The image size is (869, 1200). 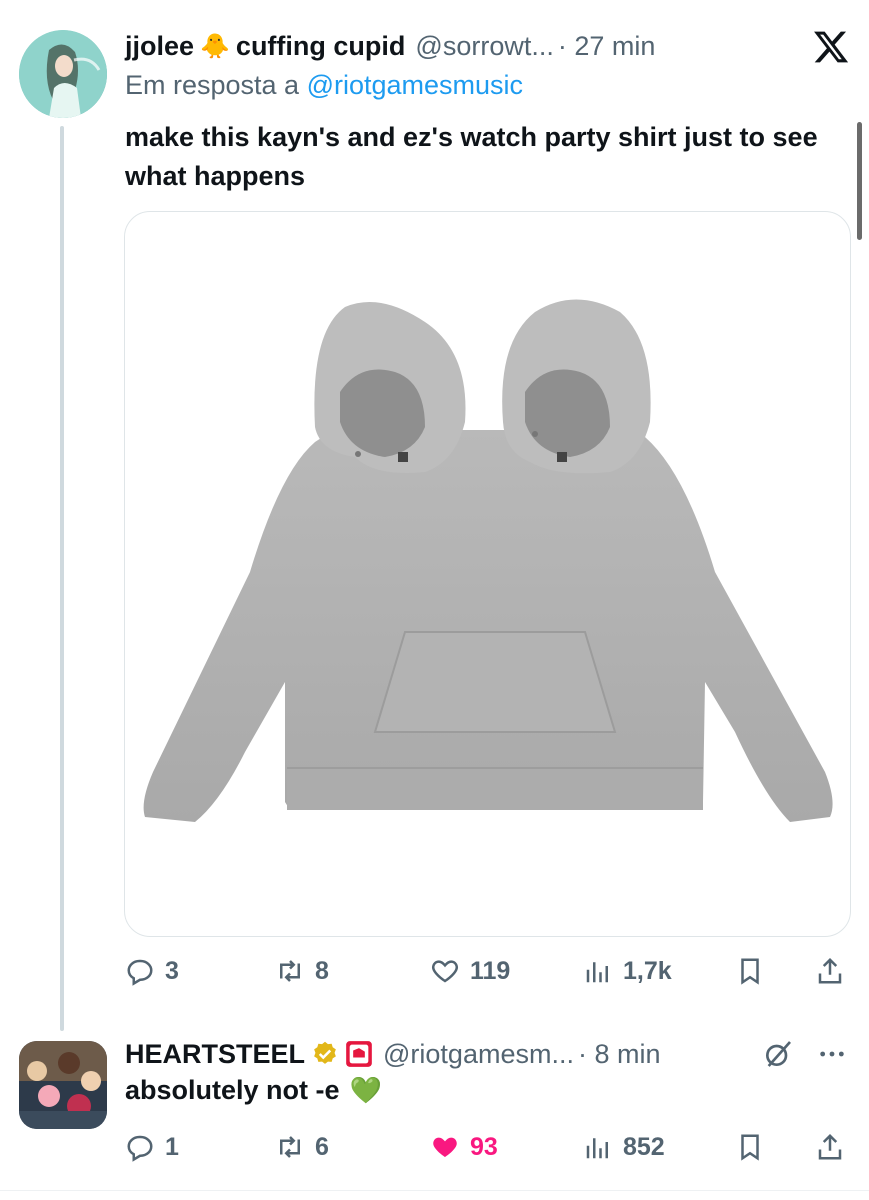 I want to click on reply-prefix: Em resposta a, so click(x=212, y=85).